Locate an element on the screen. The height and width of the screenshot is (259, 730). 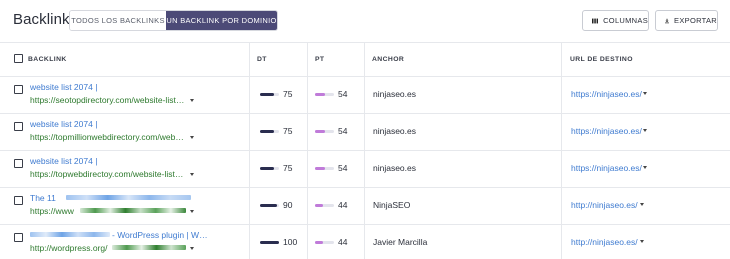
dt-value: 90 is located at coordinates (288, 205).